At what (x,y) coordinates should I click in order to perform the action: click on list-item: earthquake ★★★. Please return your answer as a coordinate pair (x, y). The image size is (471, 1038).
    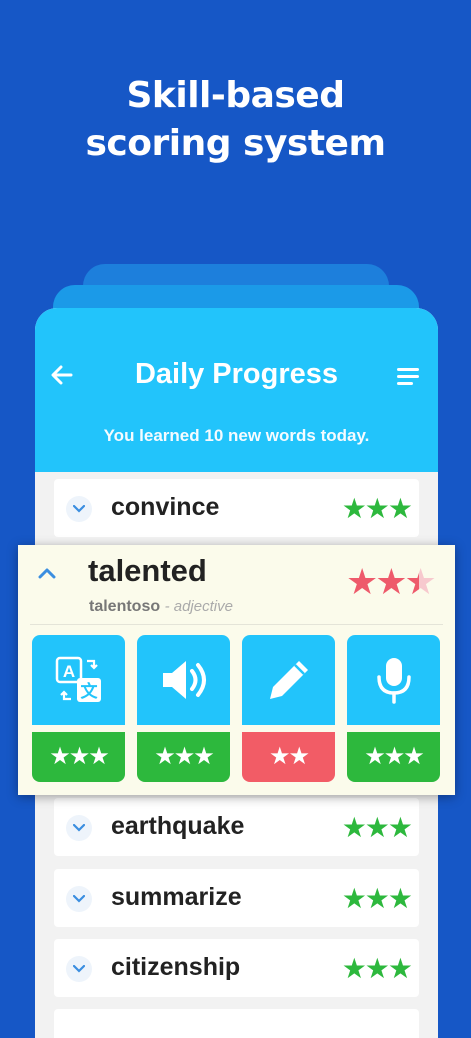
    Looking at the image, I should click on (236, 827).